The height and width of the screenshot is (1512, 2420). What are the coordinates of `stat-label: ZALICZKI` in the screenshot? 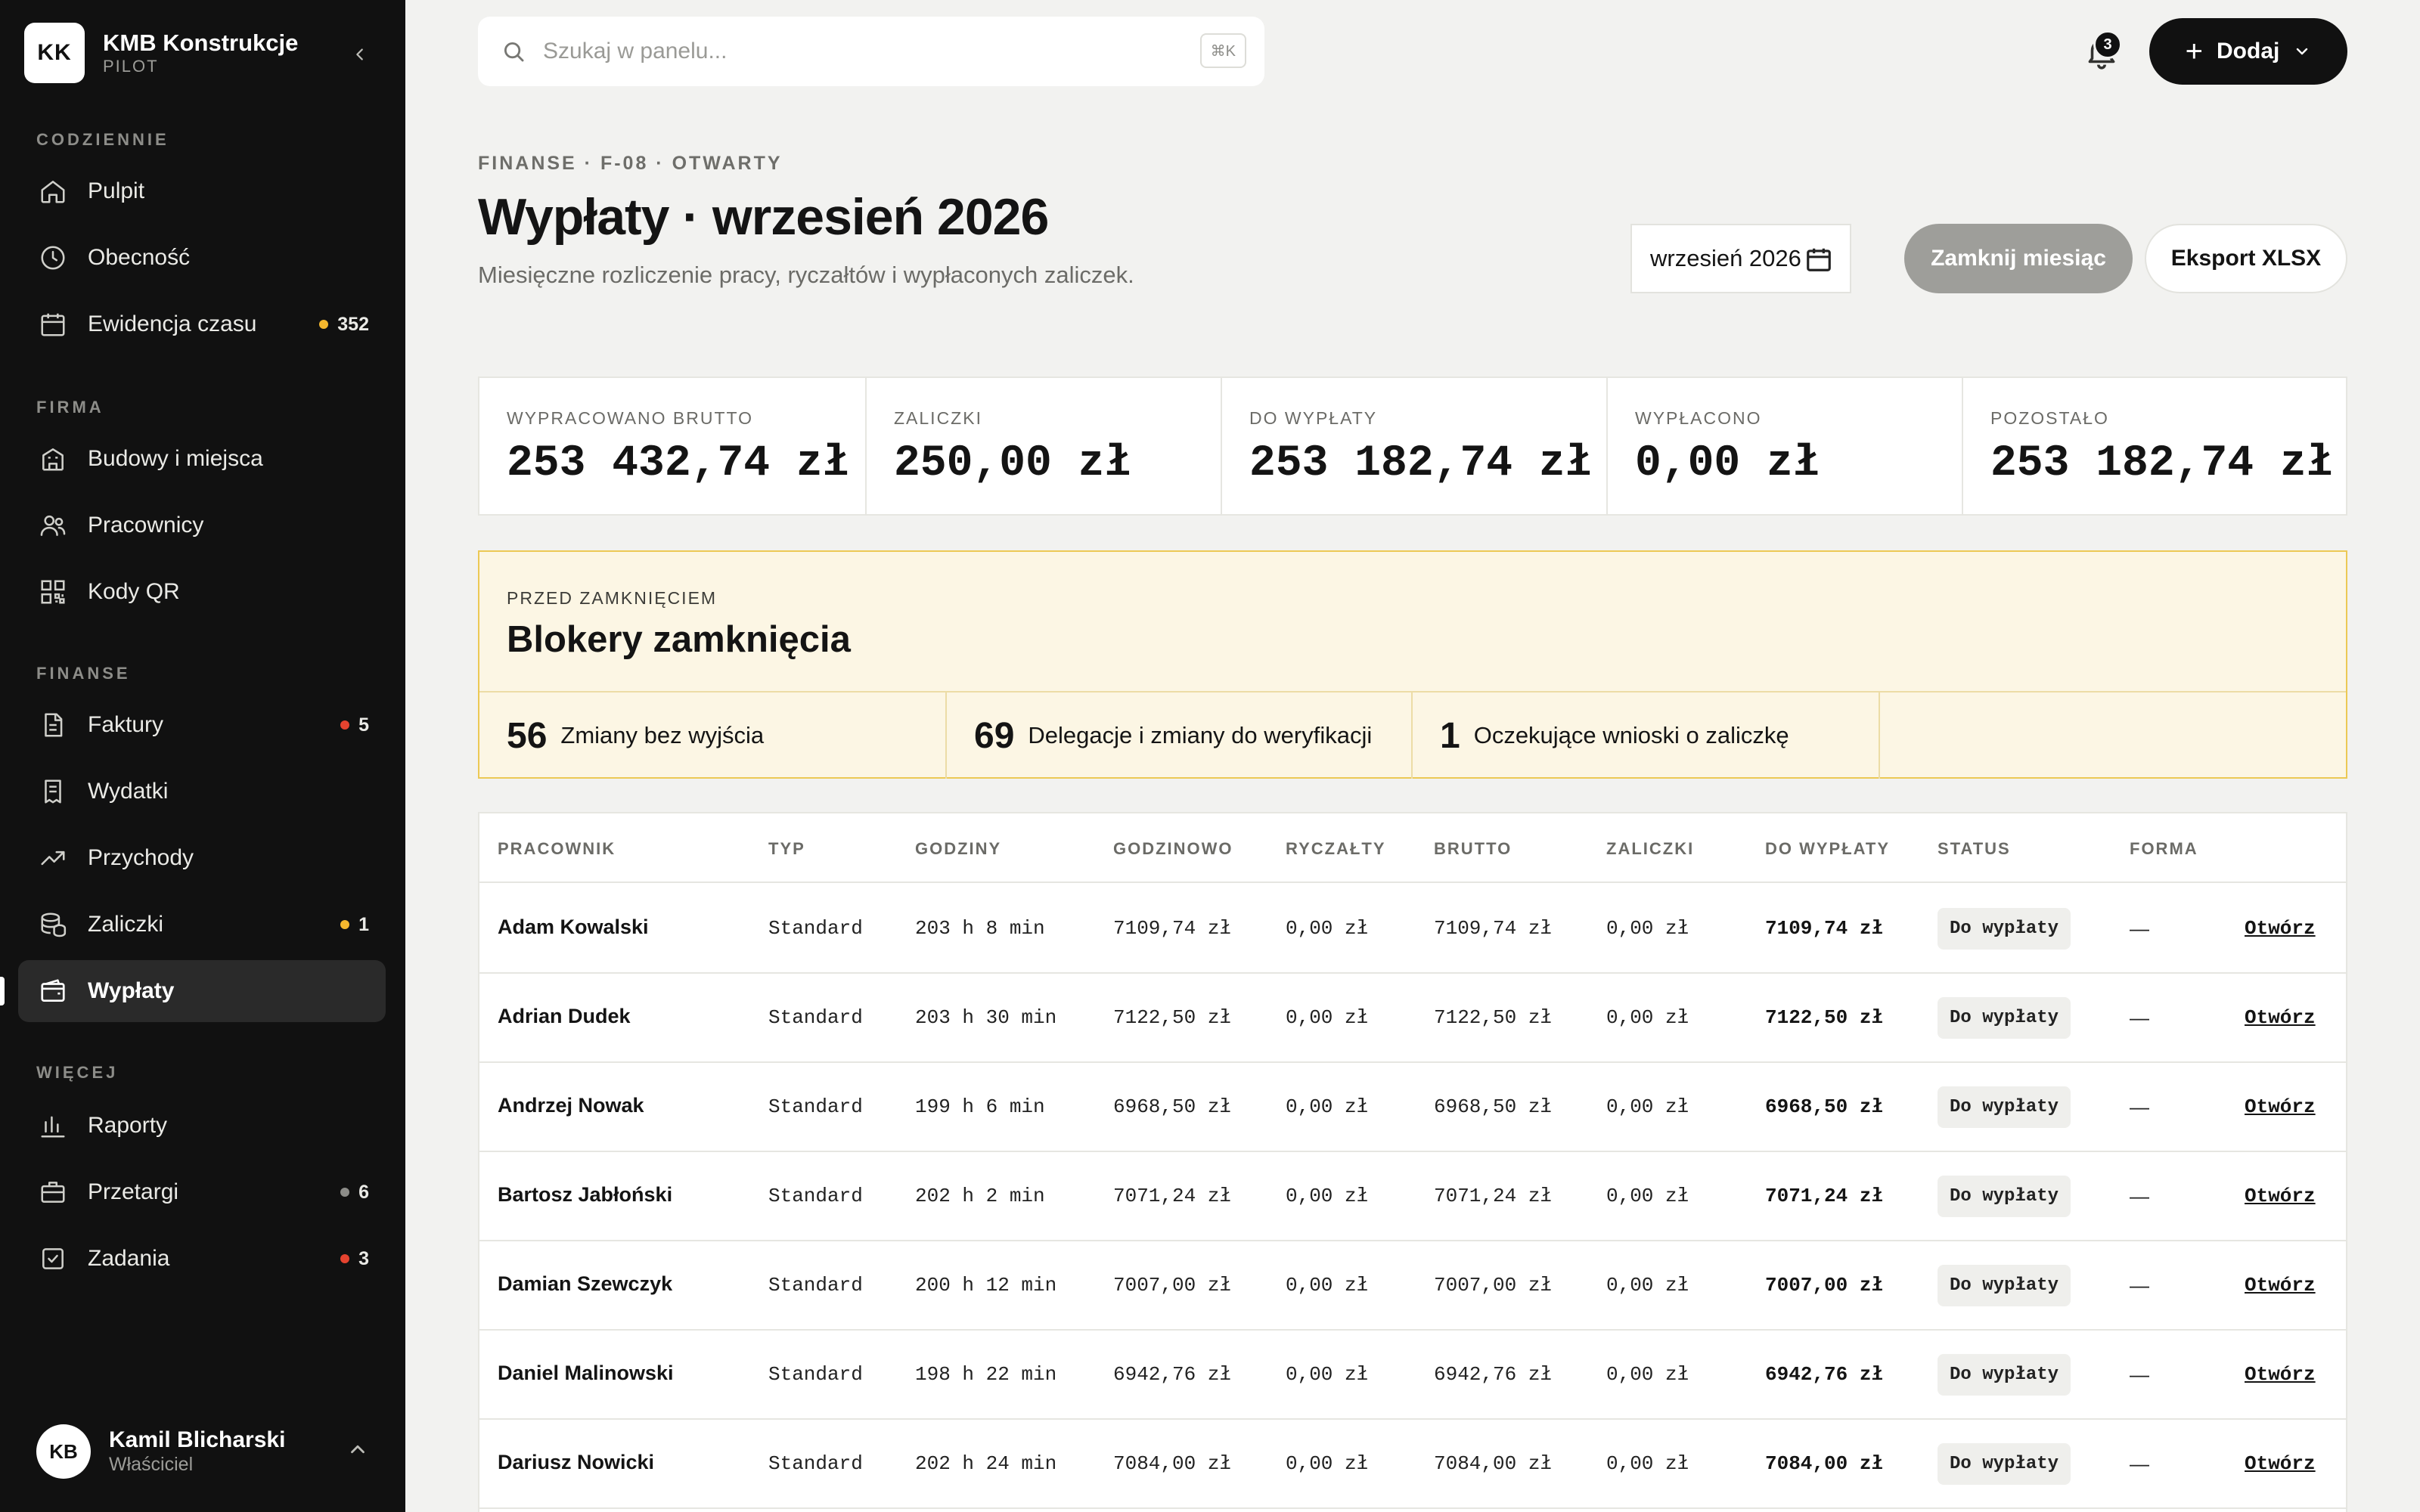 It's located at (938, 418).